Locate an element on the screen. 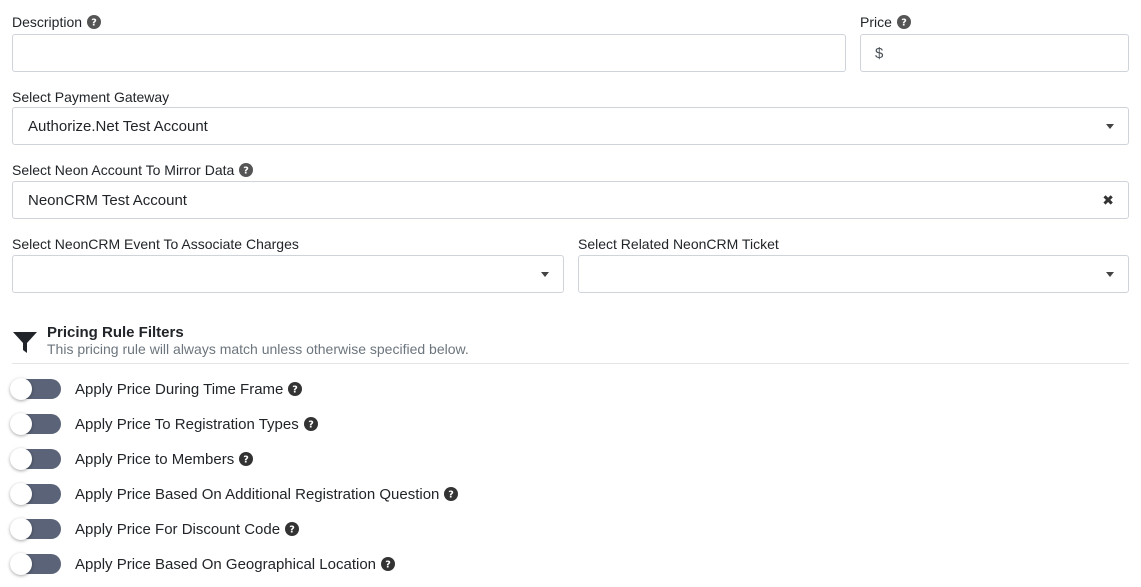  neon-account-value: NeonCRM Test Account is located at coordinates (107, 200).